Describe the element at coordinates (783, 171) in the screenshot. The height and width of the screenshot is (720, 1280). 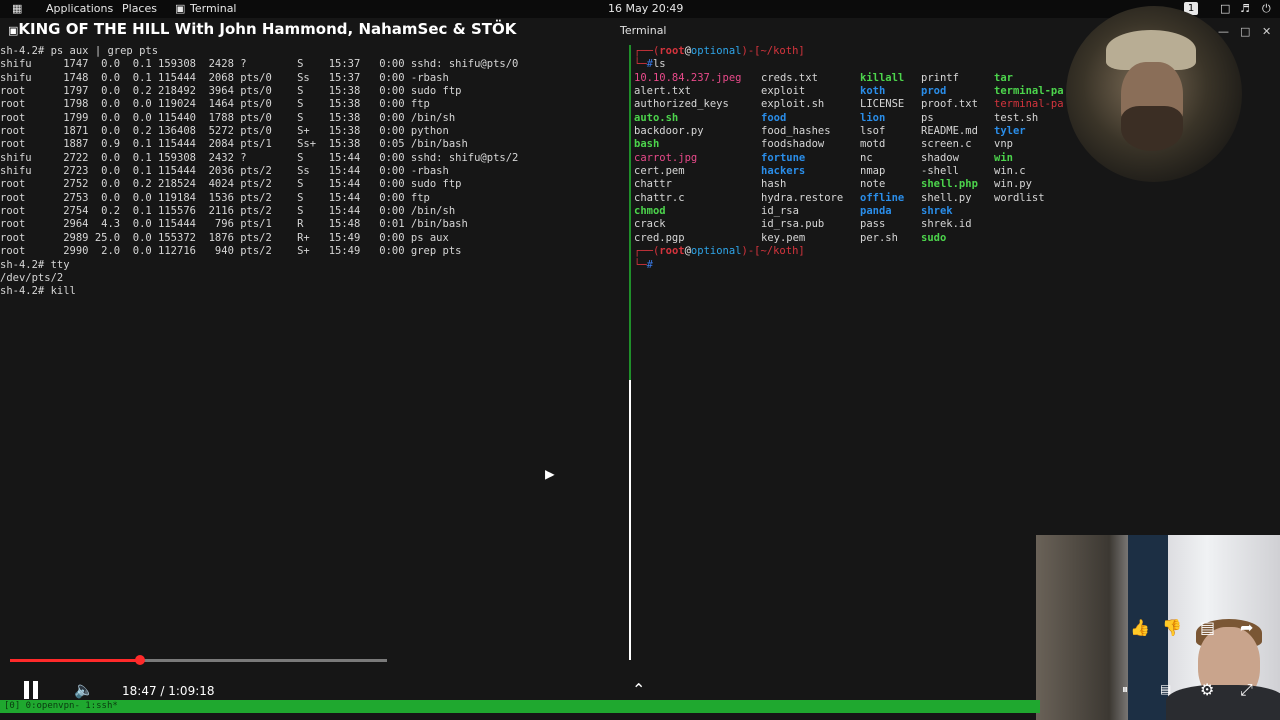
I see `ls-entry: hackers` at that location.